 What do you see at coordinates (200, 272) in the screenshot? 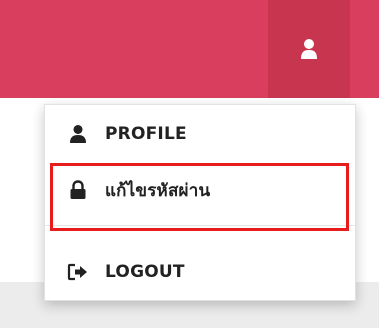
I see `menu-item-logout: LOGOUT` at bounding box center [200, 272].